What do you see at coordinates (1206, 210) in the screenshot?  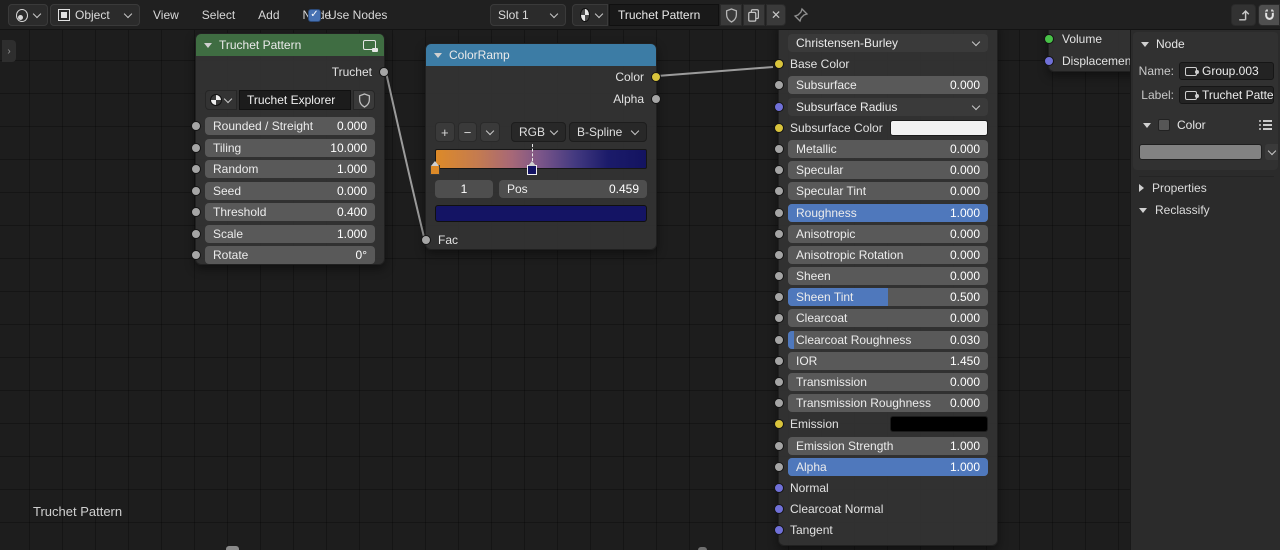 I see `reclassify-section-header: Reclassify` at bounding box center [1206, 210].